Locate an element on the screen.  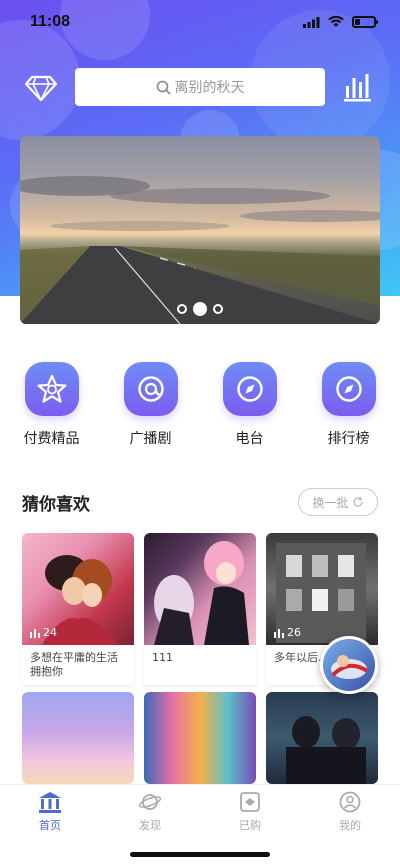
category-radio-drama: 广播剧 is located at coordinates (151, 405).